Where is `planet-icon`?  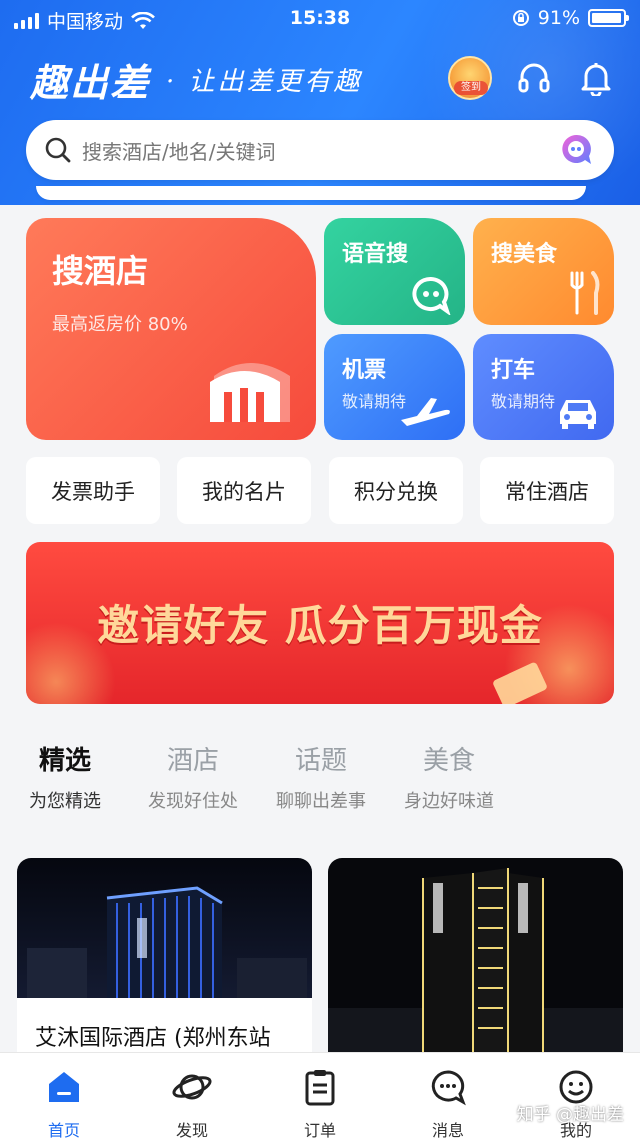
planet-icon is located at coordinates (192, 1087).